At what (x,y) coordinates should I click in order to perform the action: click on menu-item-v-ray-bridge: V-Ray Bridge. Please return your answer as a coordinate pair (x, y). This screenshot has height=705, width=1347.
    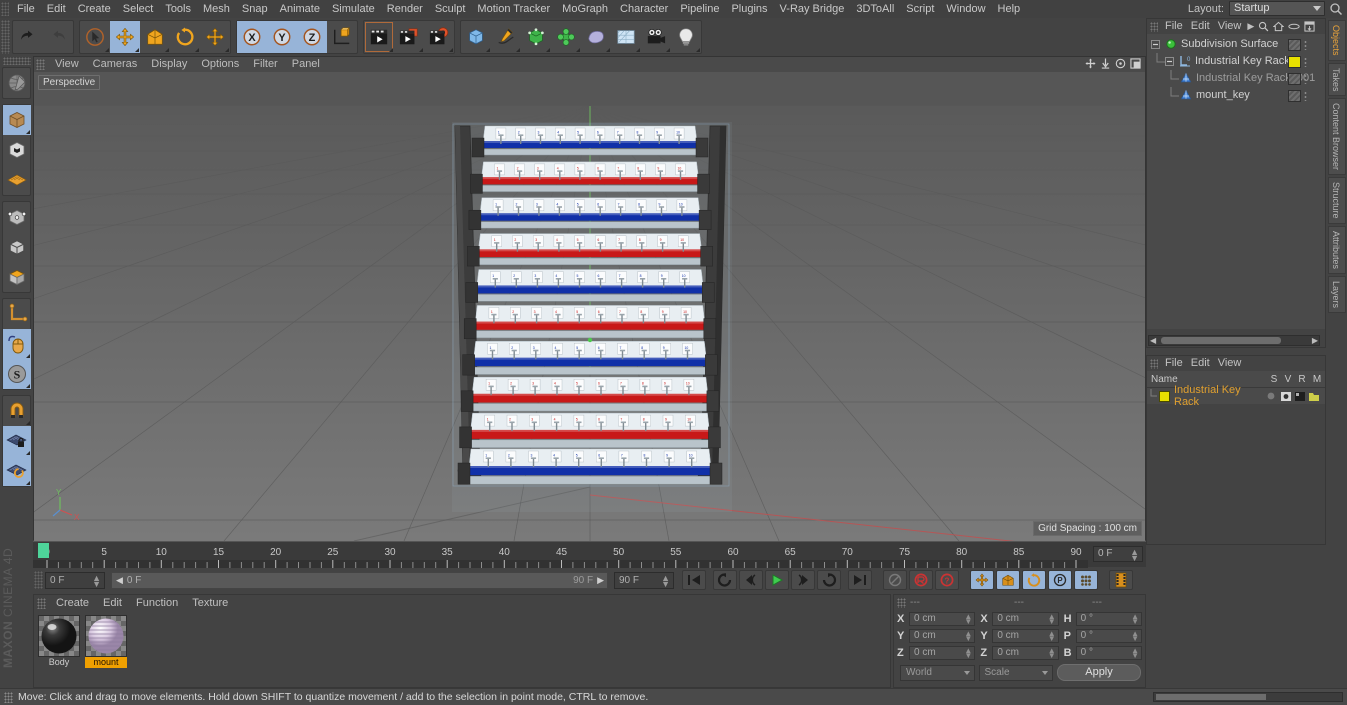
    Looking at the image, I should click on (812, 9).